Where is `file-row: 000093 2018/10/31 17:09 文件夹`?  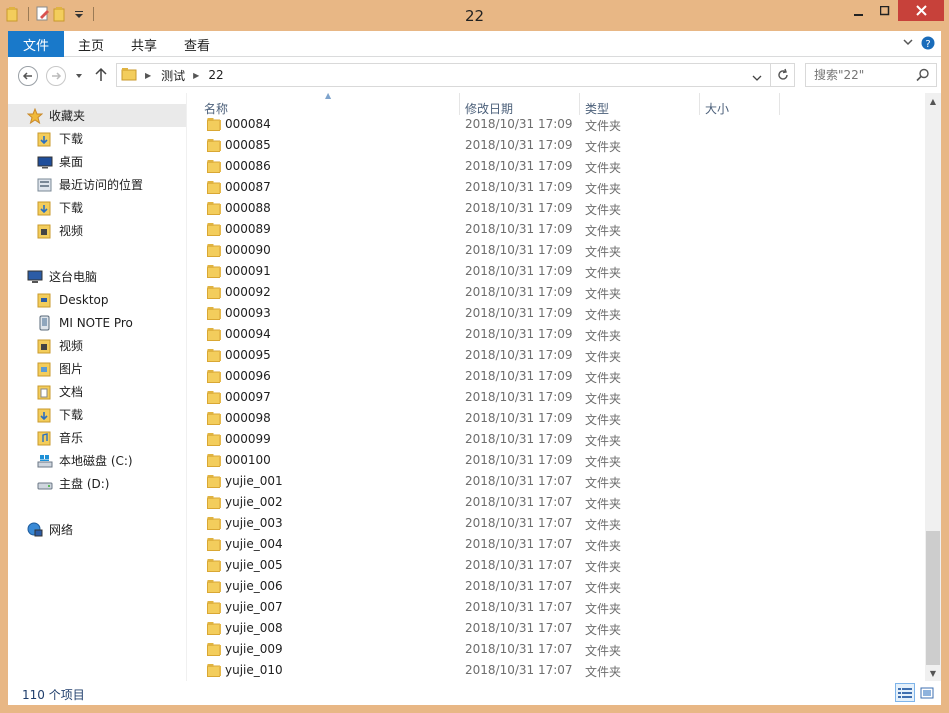
file-row: 000093 2018/10/31 17:09 文件夹 is located at coordinates (494, 313).